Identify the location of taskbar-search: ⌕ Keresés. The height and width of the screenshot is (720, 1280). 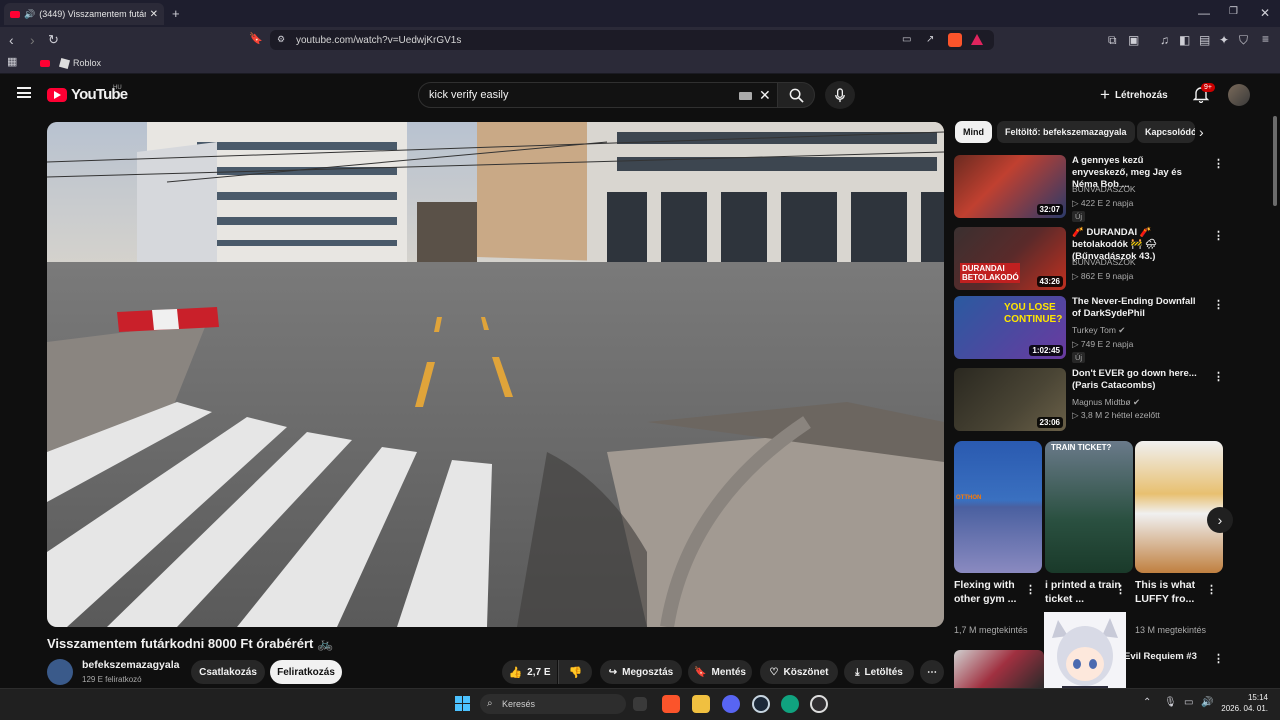
(553, 704).